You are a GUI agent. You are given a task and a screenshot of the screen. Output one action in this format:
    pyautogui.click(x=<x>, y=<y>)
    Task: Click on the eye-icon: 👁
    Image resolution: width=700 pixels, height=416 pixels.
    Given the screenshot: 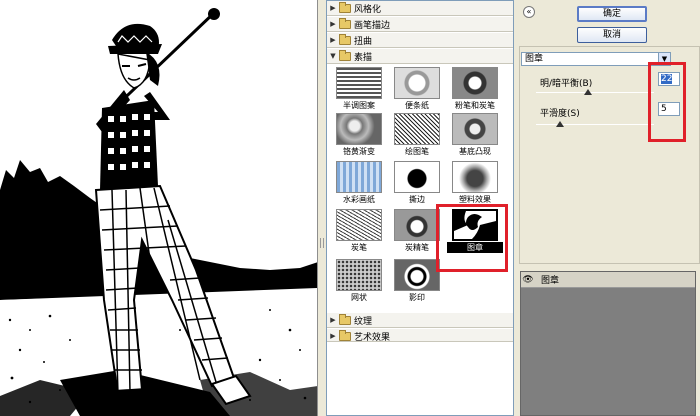 What is the action you would take?
    pyautogui.click(x=528, y=280)
    